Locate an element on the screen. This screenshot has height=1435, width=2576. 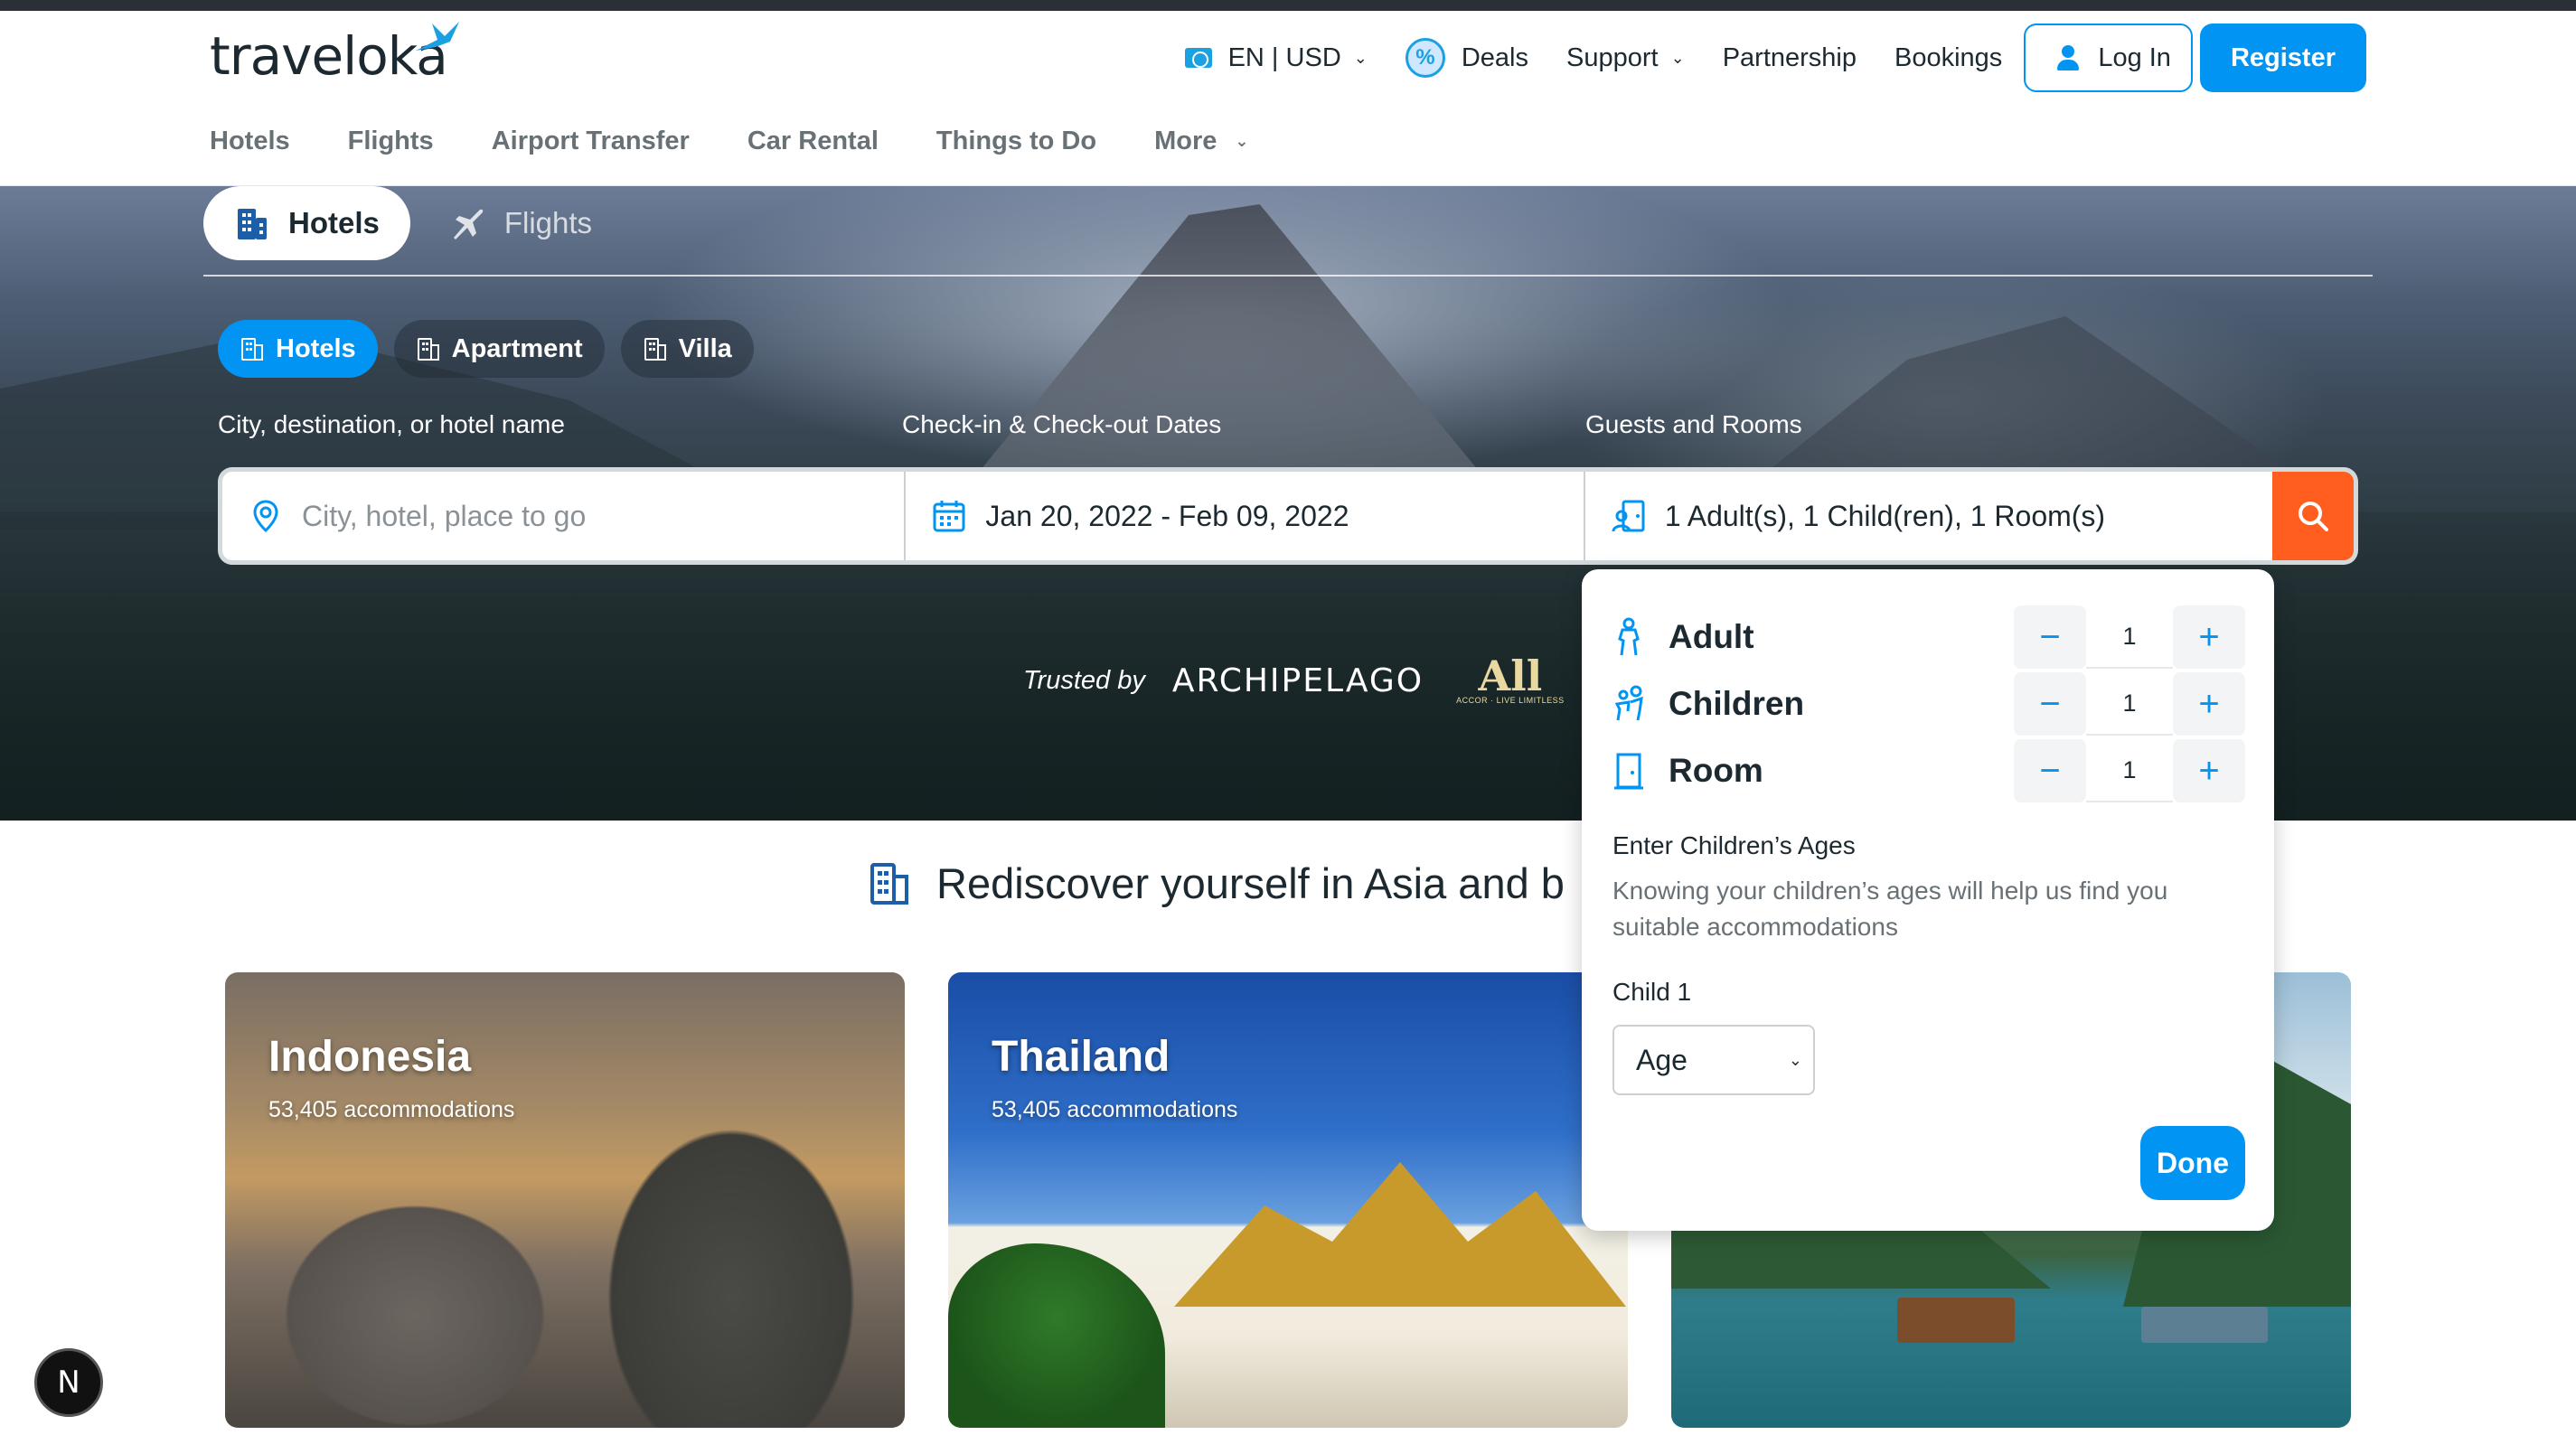
lang-currency-label: EN | USD is located at coordinates (1284, 57).